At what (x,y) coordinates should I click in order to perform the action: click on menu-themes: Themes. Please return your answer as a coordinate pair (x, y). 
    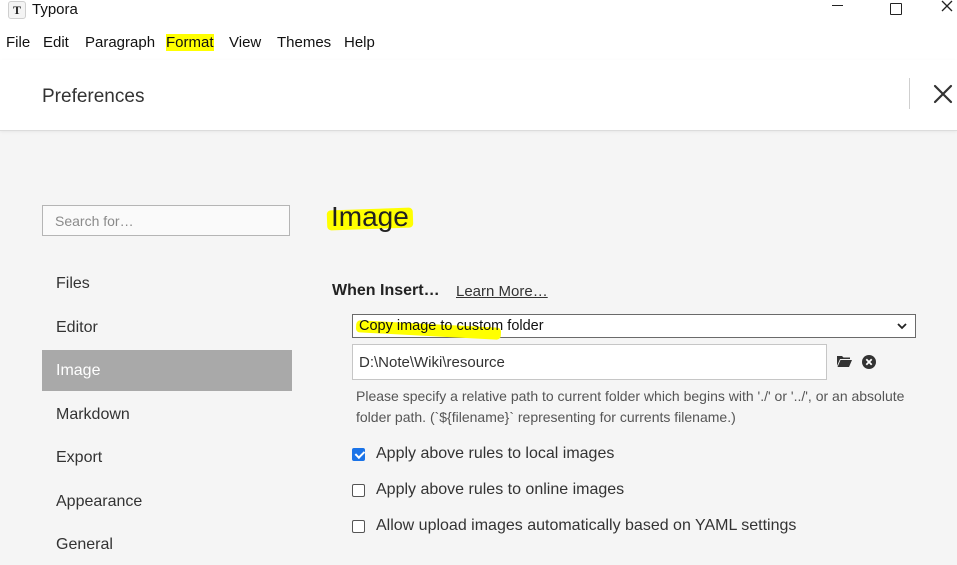
    Looking at the image, I should click on (304, 42).